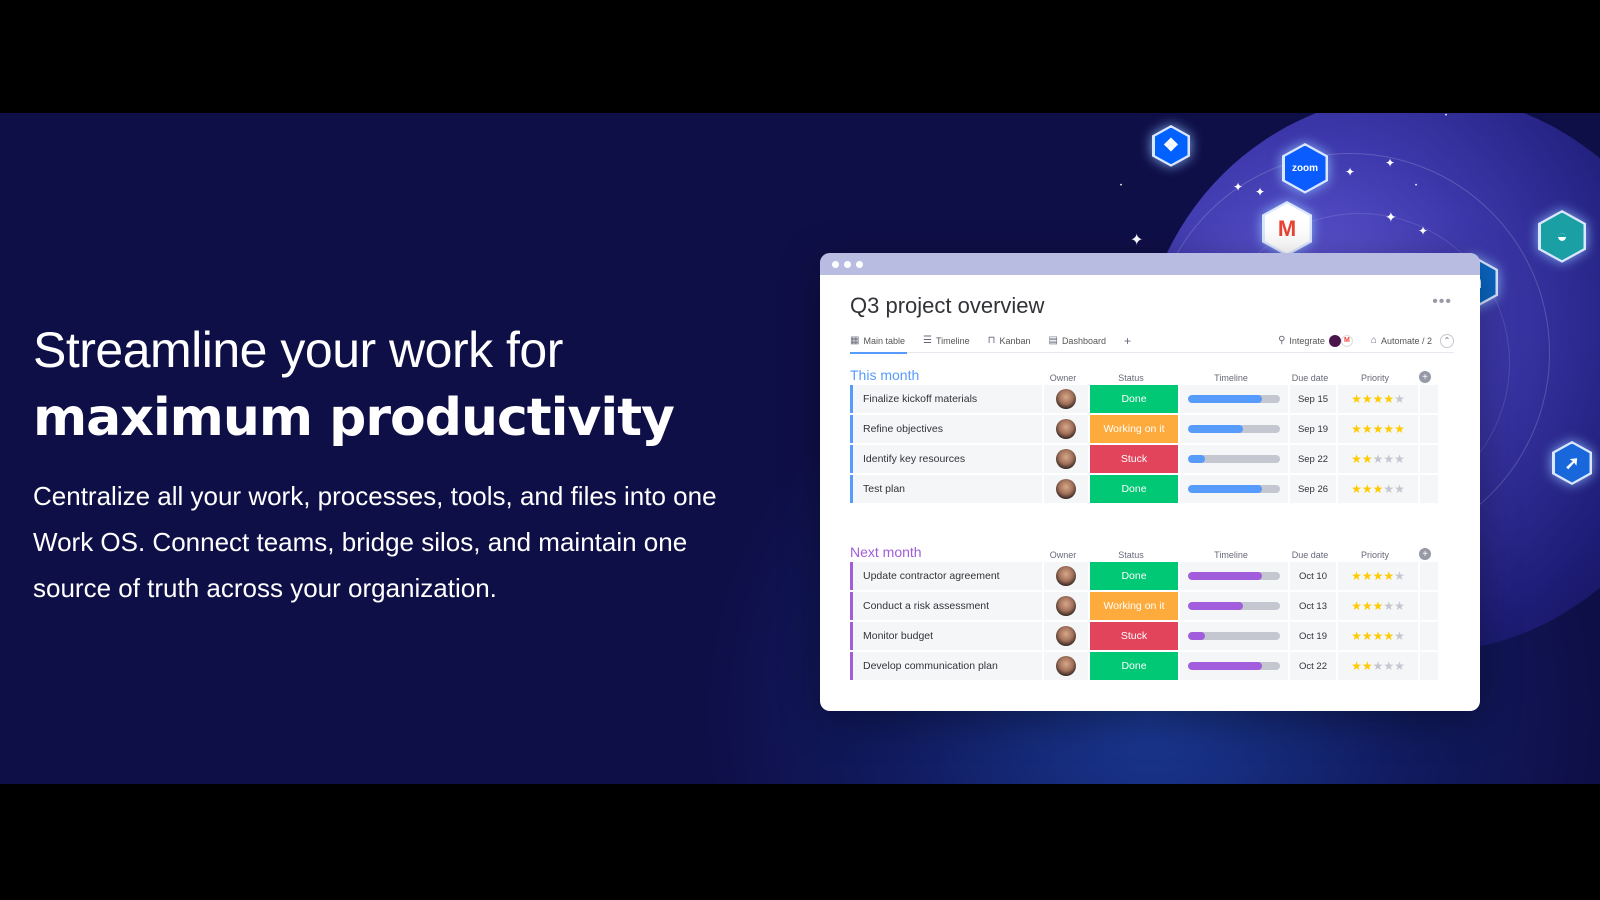 The width and height of the screenshot is (1600, 900). What do you see at coordinates (1171, 146) in the screenshot?
I see `dropbox-icon: ❖` at bounding box center [1171, 146].